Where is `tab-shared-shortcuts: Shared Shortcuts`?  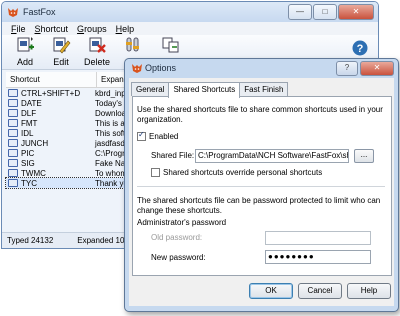 tab-shared-shortcuts: Shared Shortcuts is located at coordinates (204, 90).